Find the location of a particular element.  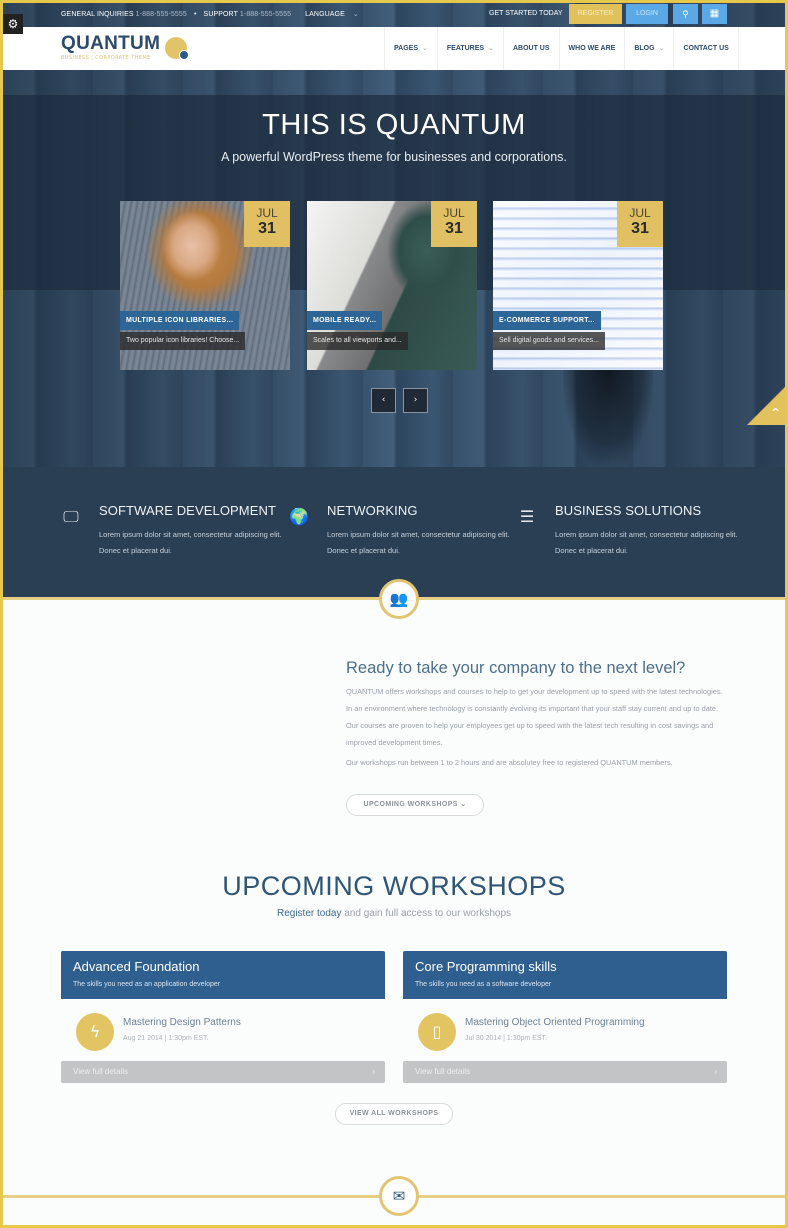

team-badge: 👥 is located at coordinates (399, 599).